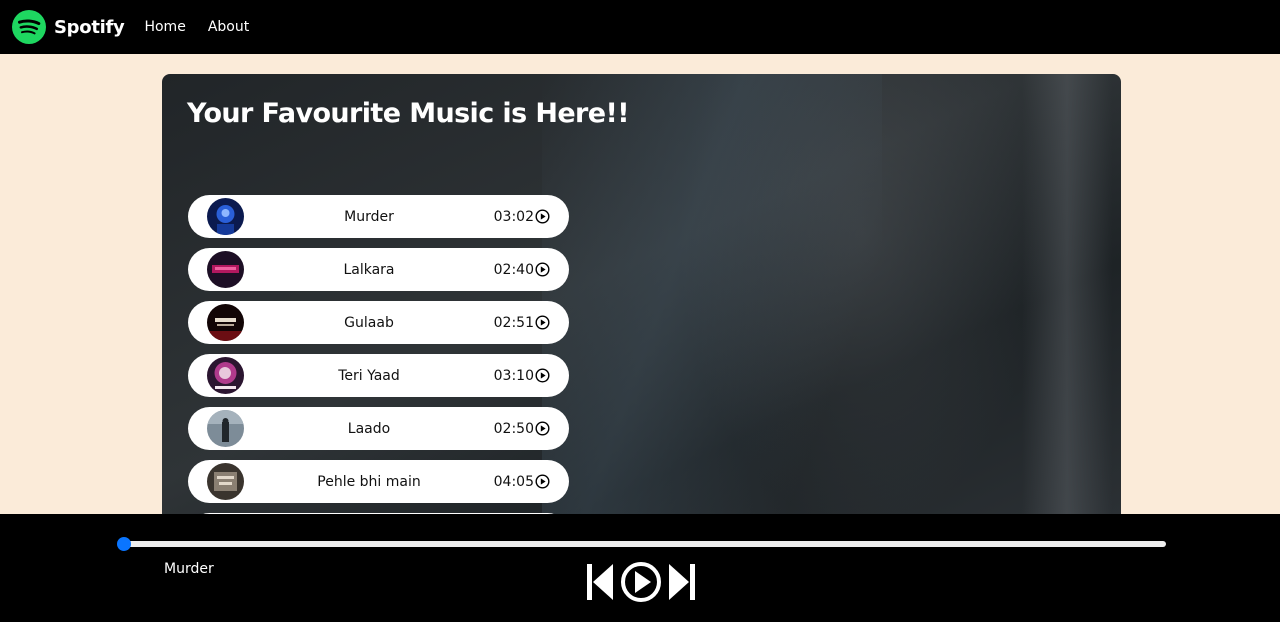 Image resolution: width=1280 pixels, height=622 pixels. I want to click on progress-bar, so click(645, 544).